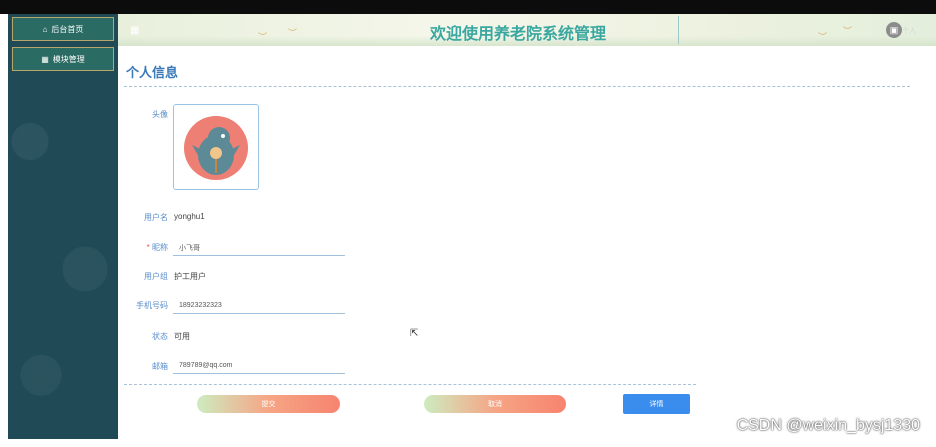 The image size is (936, 447). Describe the element at coordinates (468, 7) in the screenshot. I see `top-black-bar` at that location.